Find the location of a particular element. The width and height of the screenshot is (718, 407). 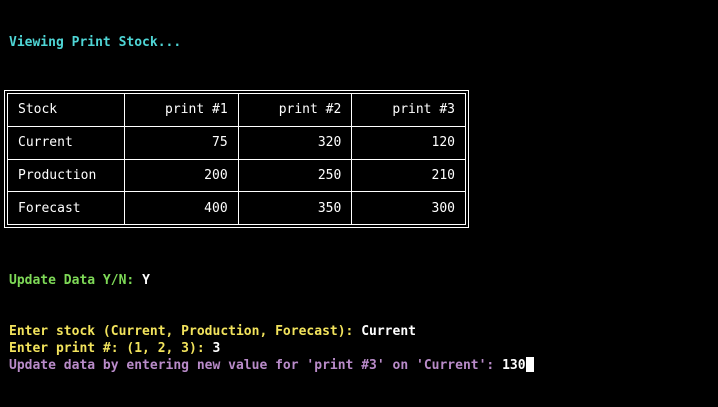

table-cell: 250 is located at coordinates (295, 175).